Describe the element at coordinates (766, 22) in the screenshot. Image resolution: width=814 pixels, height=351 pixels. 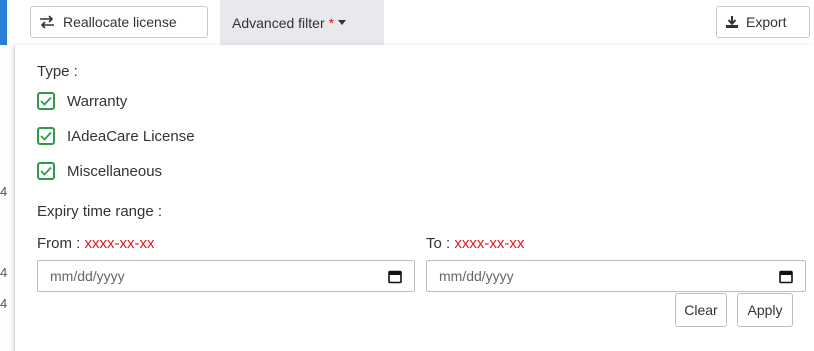
I see `export-label: Export` at that location.